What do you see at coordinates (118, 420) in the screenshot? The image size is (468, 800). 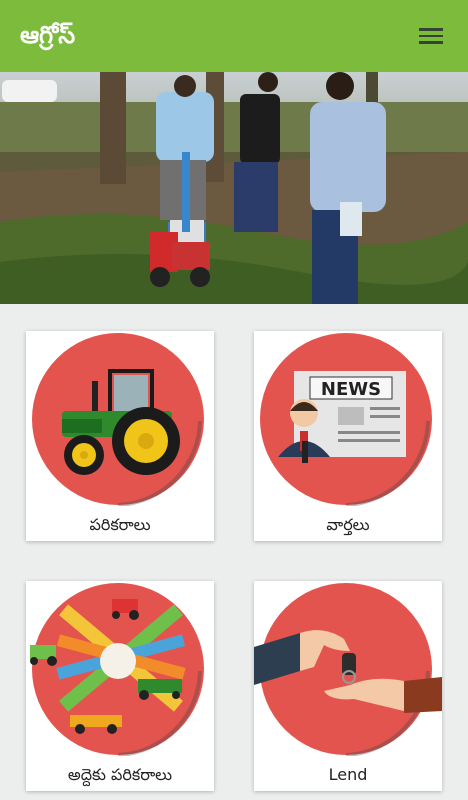 I see `tractor-icon` at bounding box center [118, 420].